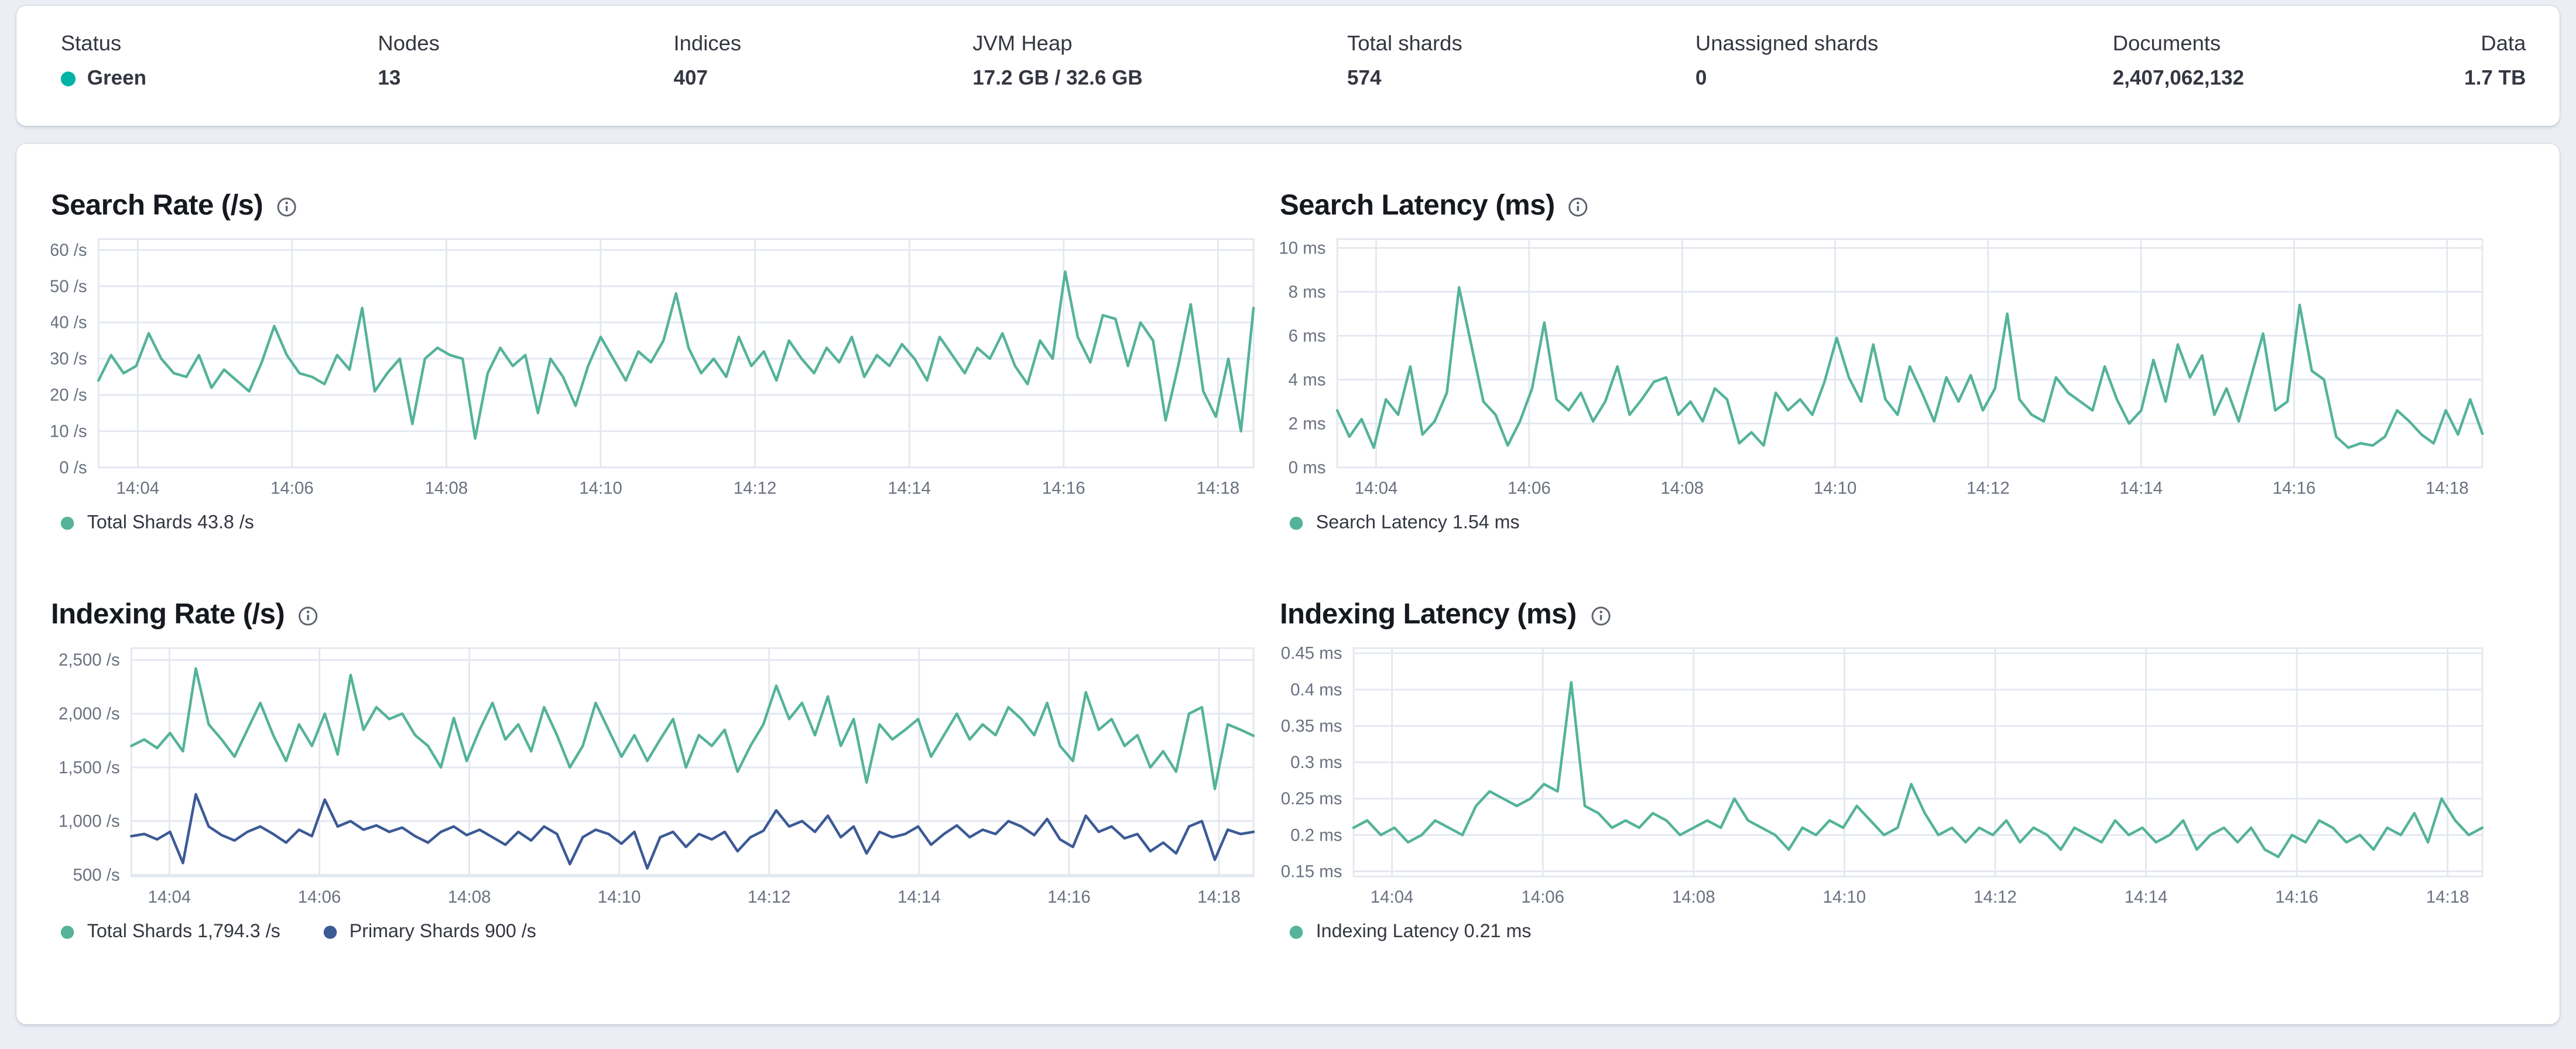 Image resolution: width=2576 pixels, height=1049 pixels. What do you see at coordinates (2503, 43) in the screenshot?
I see `metric-label: Data` at bounding box center [2503, 43].